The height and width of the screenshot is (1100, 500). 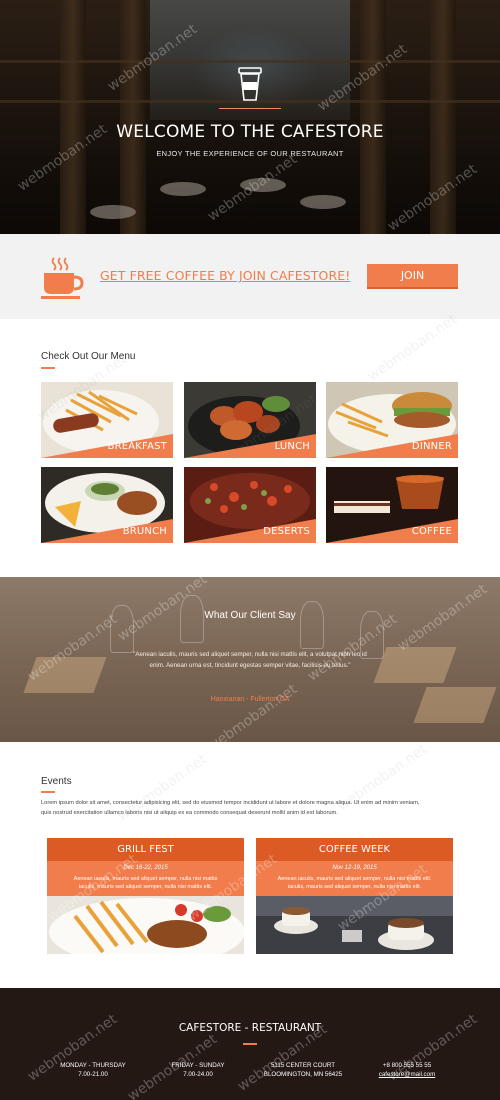 What do you see at coordinates (292, 446) in the screenshot?
I see `menu-tile-label: LUNCH` at bounding box center [292, 446].